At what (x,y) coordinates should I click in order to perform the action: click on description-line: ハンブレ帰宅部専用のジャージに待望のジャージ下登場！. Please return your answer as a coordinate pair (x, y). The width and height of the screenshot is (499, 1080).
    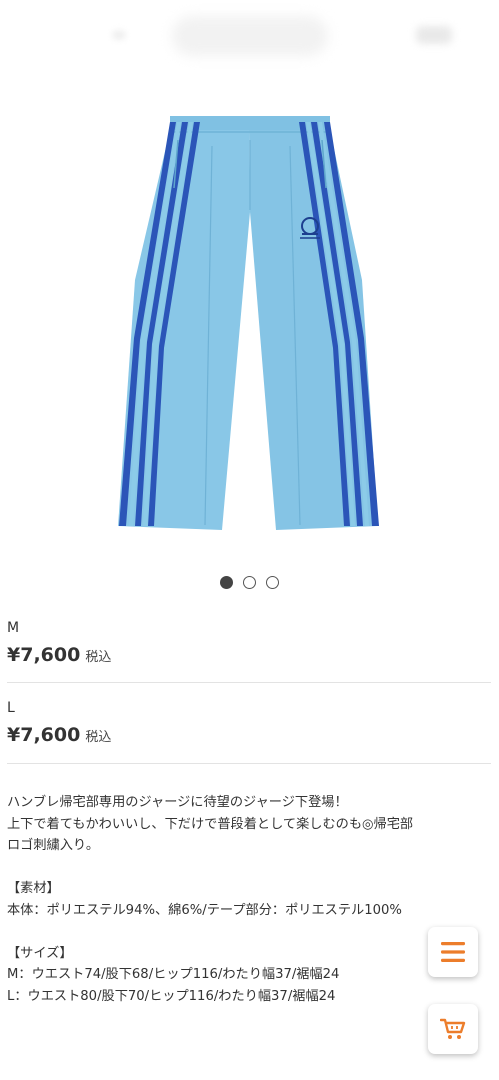
    Looking at the image, I should click on (177, 802).